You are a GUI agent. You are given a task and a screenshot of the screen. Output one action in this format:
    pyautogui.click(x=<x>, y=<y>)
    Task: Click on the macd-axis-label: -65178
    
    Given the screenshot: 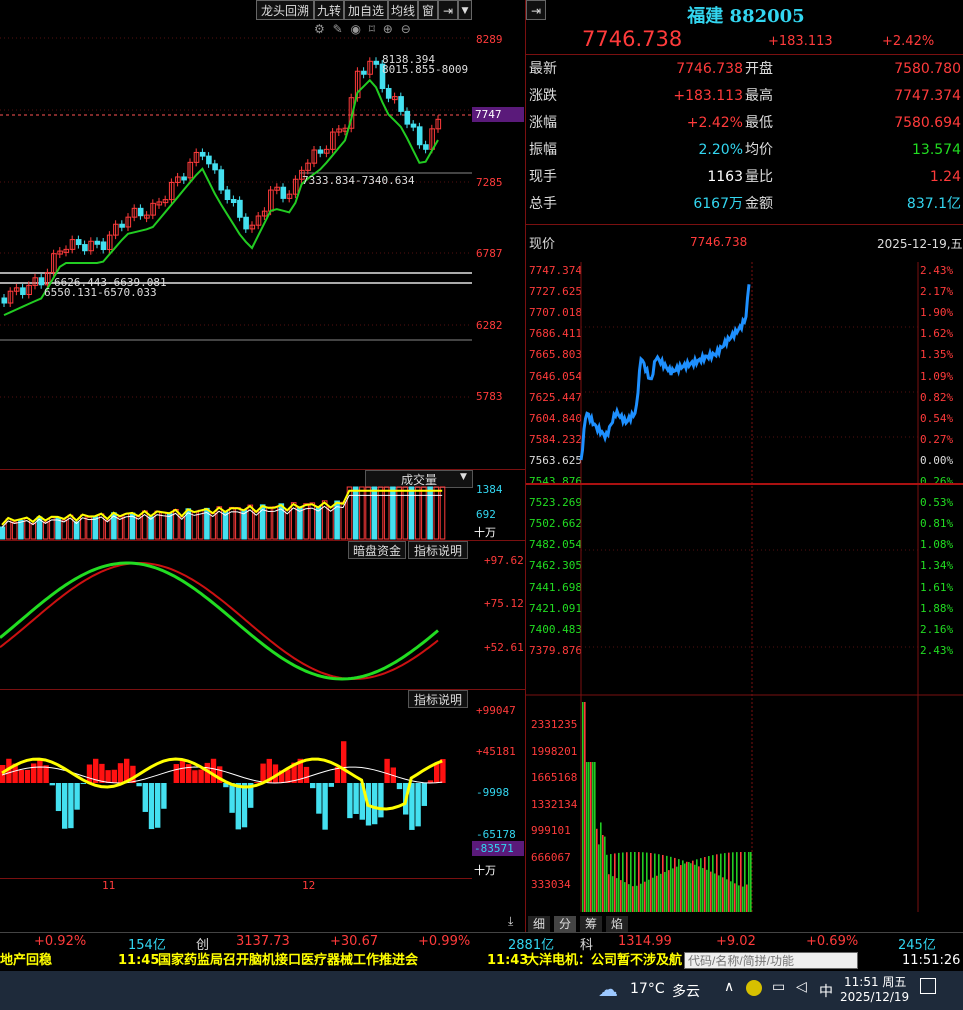 What is the action you would take?
    pyautogui.click(x=496, y=834)
    